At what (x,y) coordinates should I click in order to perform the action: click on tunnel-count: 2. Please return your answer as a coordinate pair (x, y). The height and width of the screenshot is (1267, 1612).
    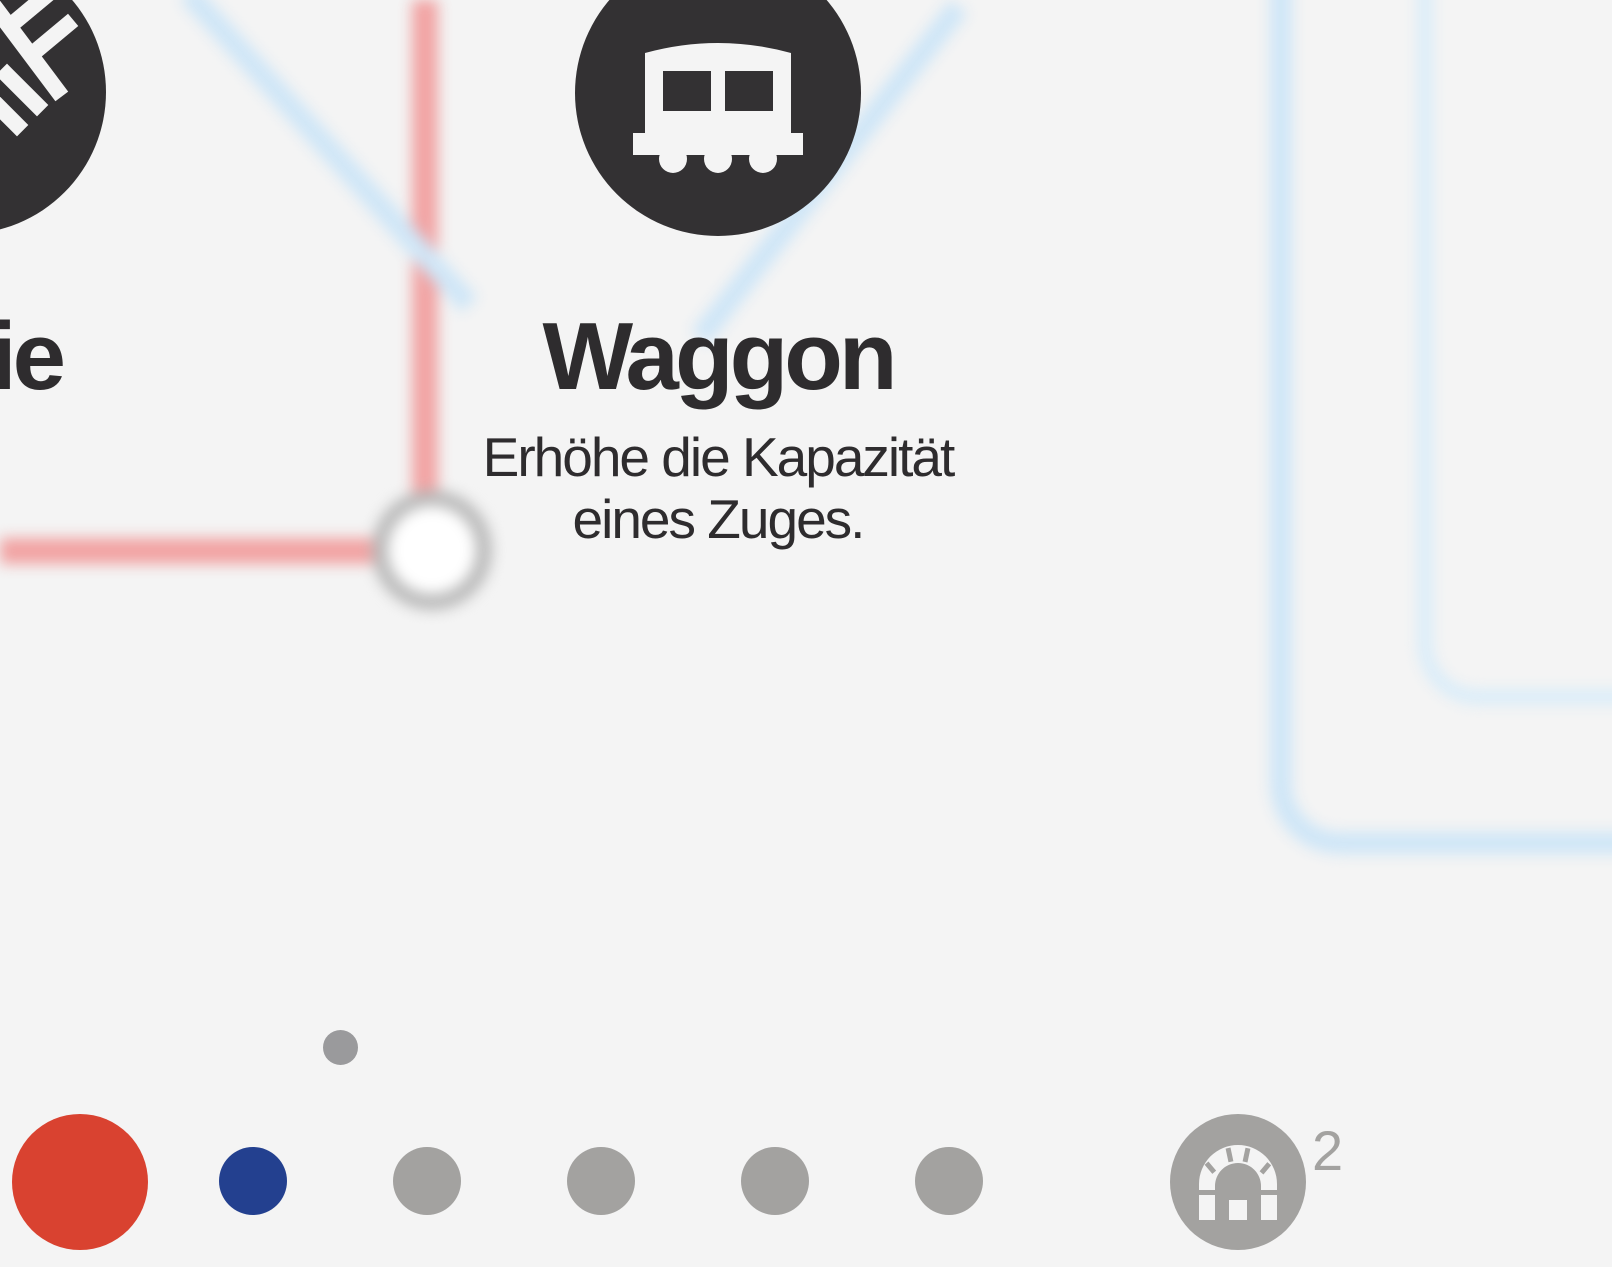
    Looking at the image, I should click on (1328, 1150).